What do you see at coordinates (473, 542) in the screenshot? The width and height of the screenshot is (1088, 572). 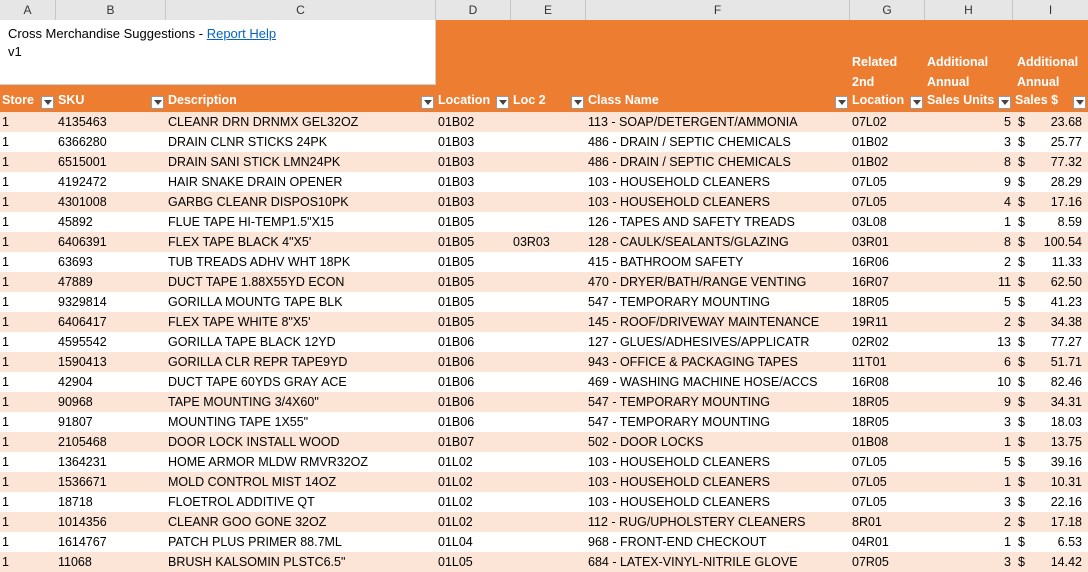 I see `cell-location: 01L04` at bounding box center [473, 542].